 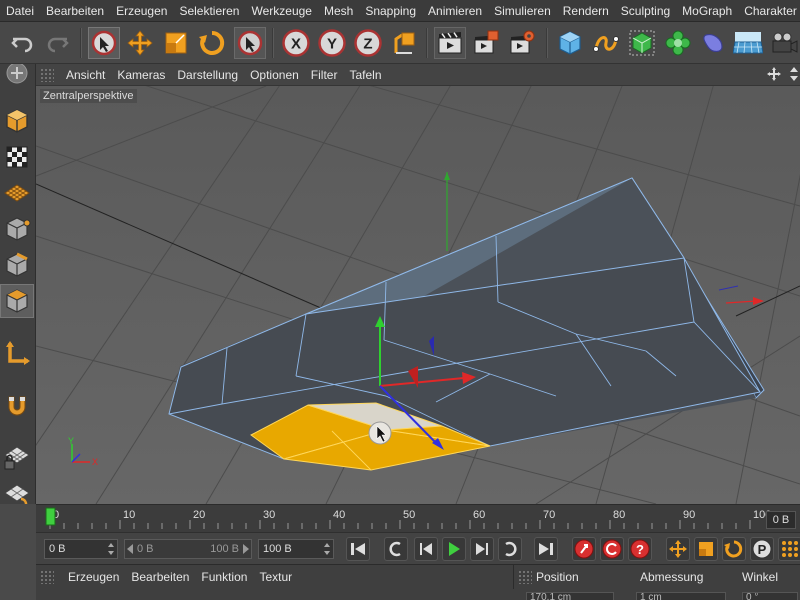 What do you see at coordinates (358, 549) in the screenshot?
I see `go-to-start-icon` at bounding box center [358, 549].